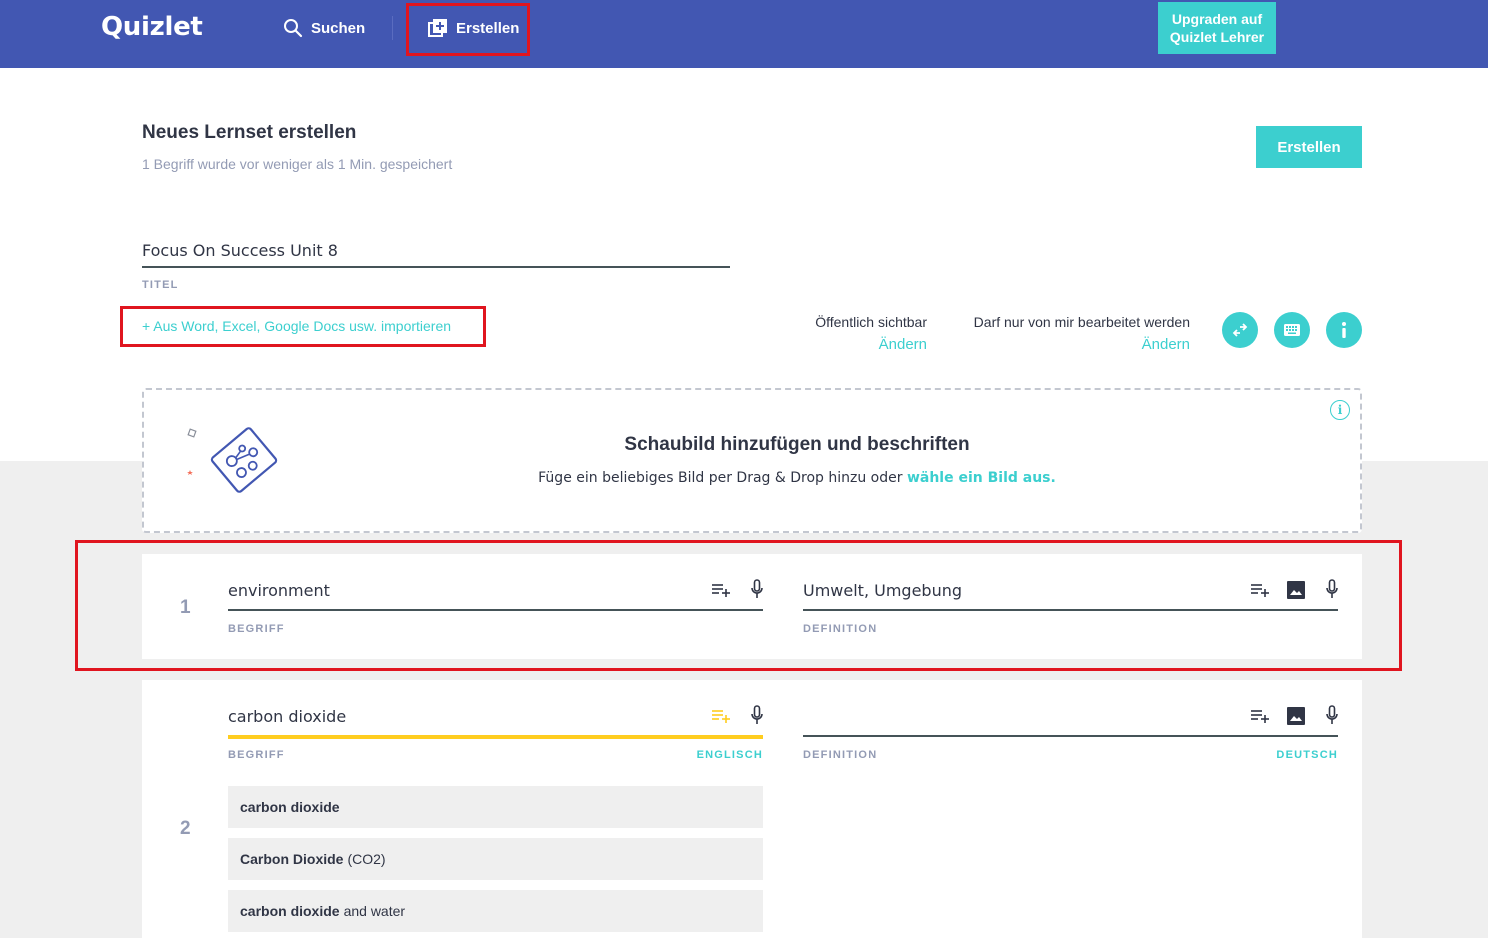 The height and width of the screenshot is (938, 1488). I want to click on keyboard-icon, so click(1292, 330).